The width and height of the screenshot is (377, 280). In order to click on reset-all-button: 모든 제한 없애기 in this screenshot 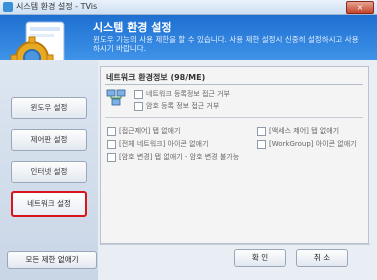, I will do `click(52, 260)`.